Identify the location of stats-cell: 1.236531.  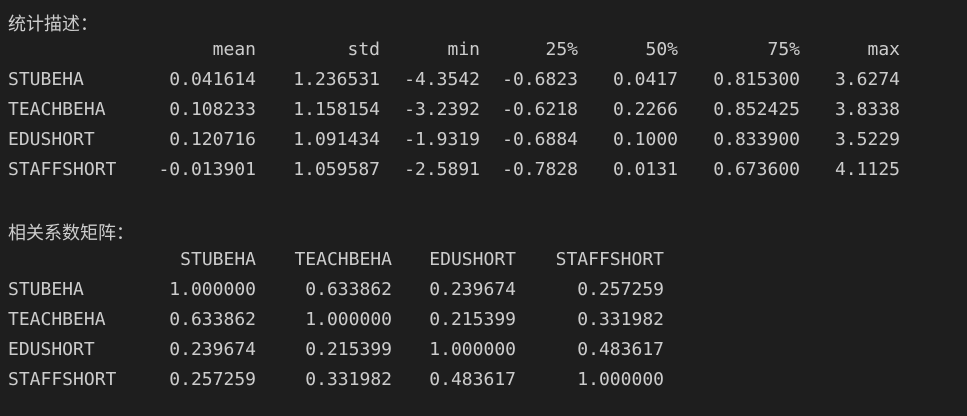
(336, 79).